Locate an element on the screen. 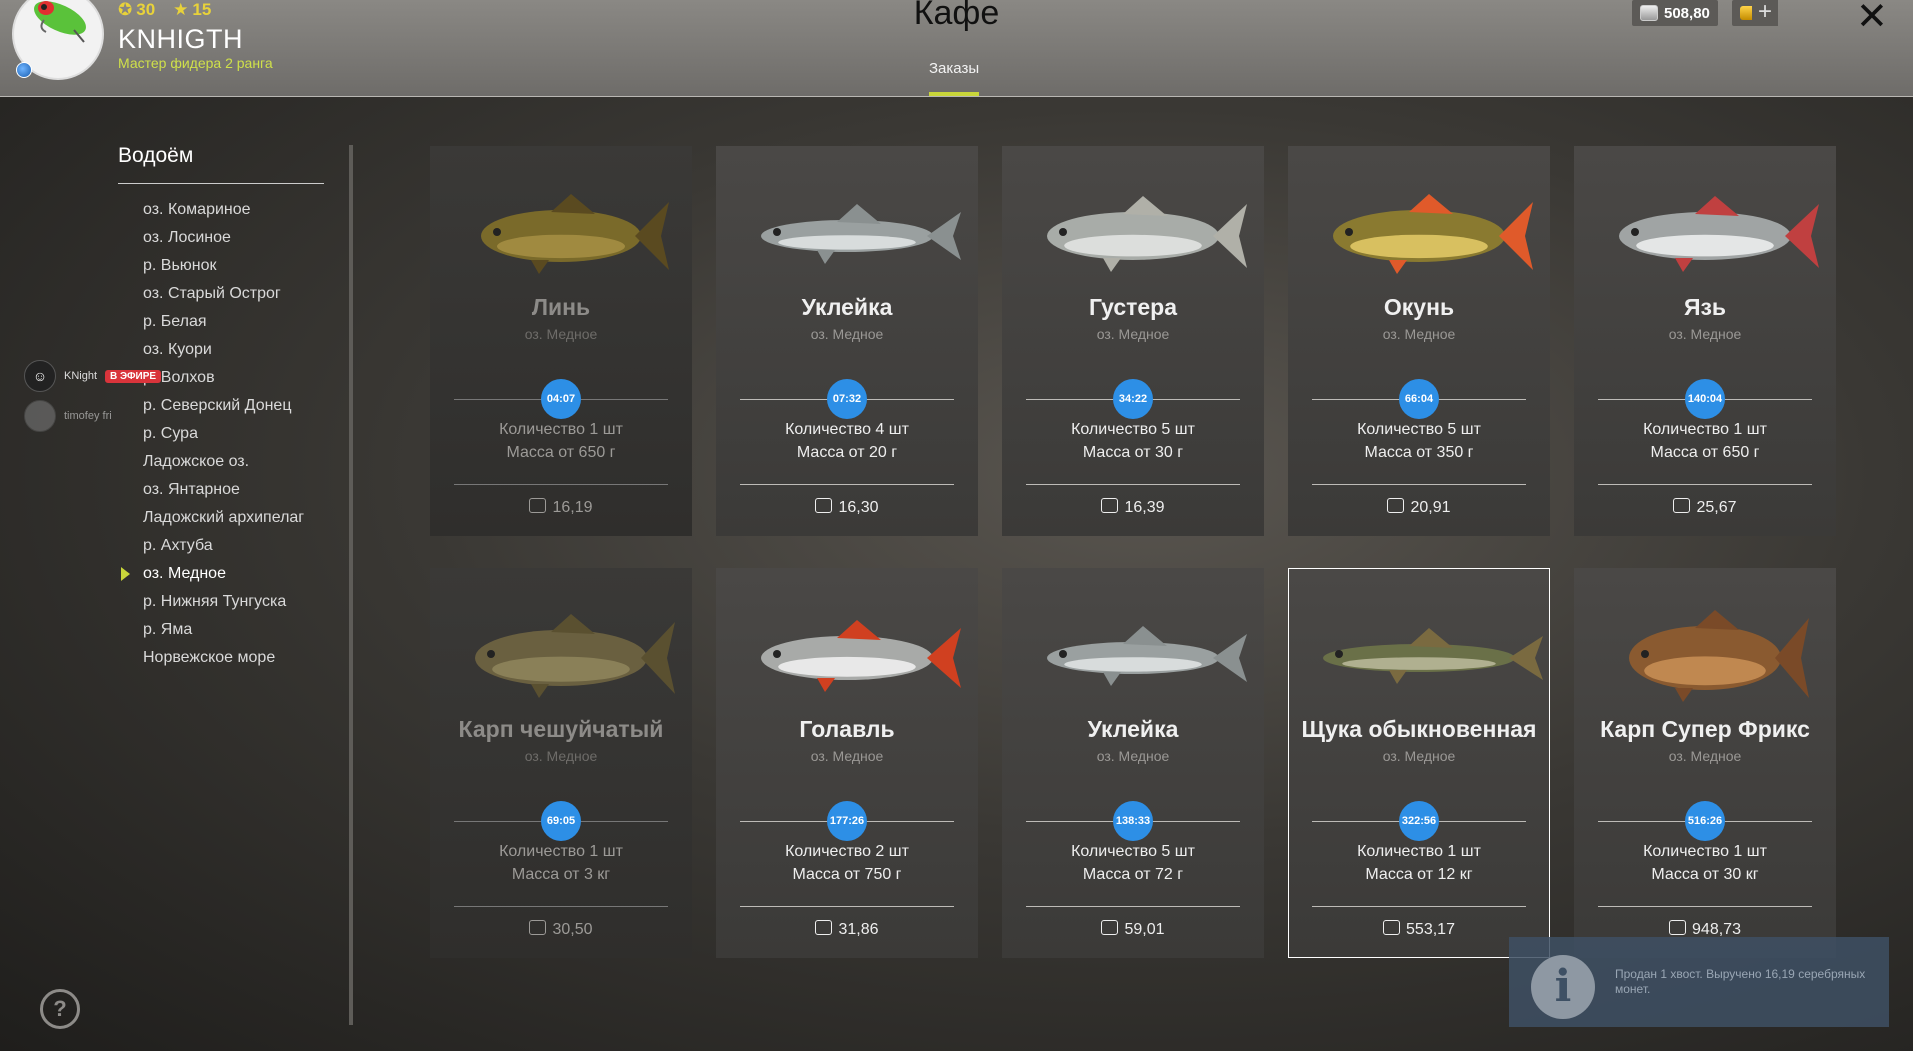  reward-amount: 16,19 is located at coordinates (572, 507).